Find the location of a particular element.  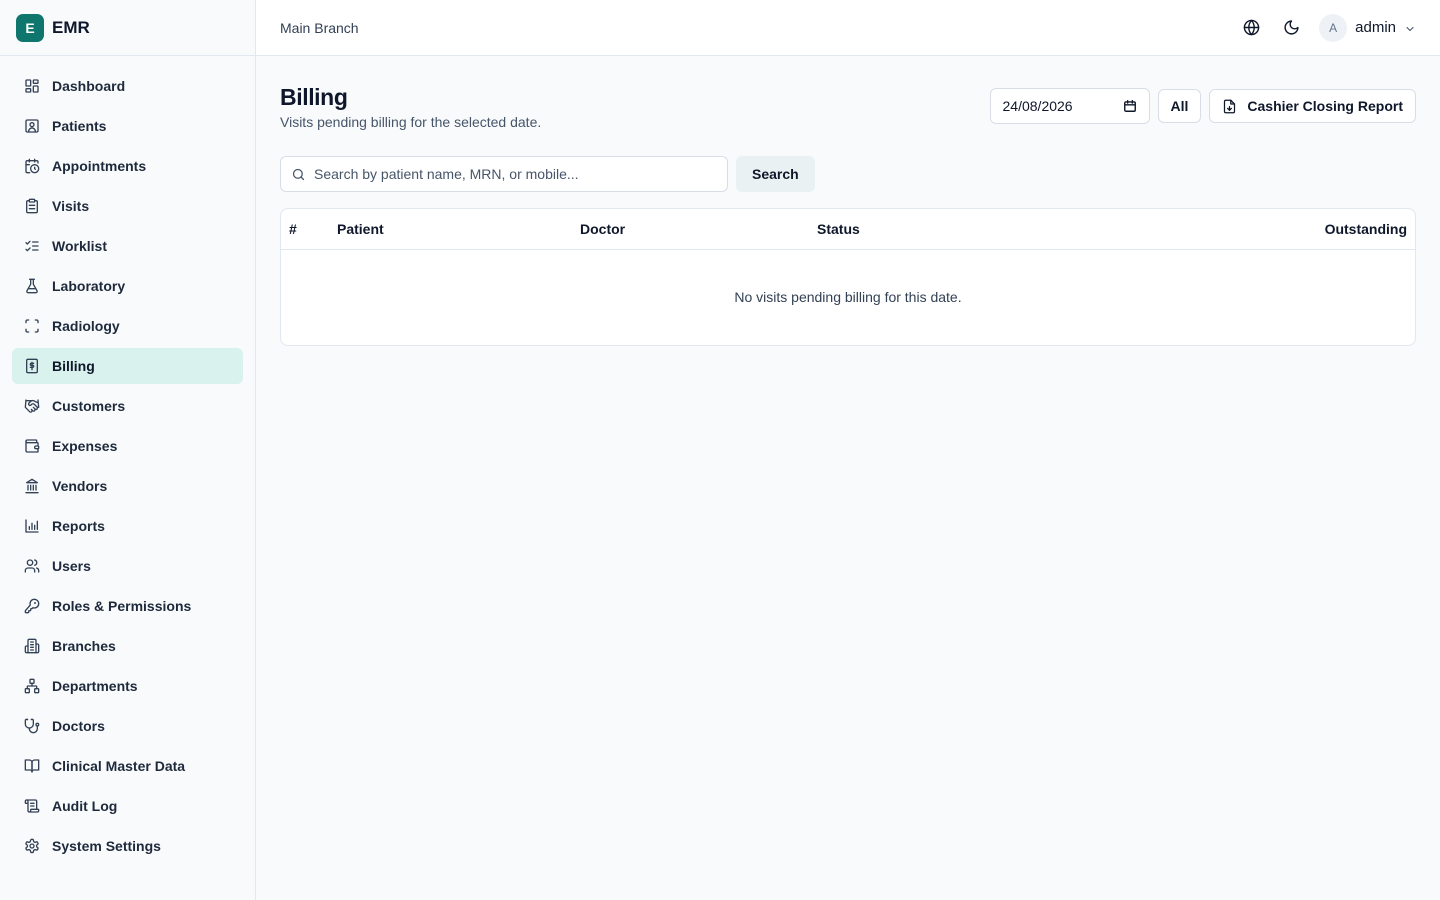

user-menu: A admin is located at coordinates (1367, 27).